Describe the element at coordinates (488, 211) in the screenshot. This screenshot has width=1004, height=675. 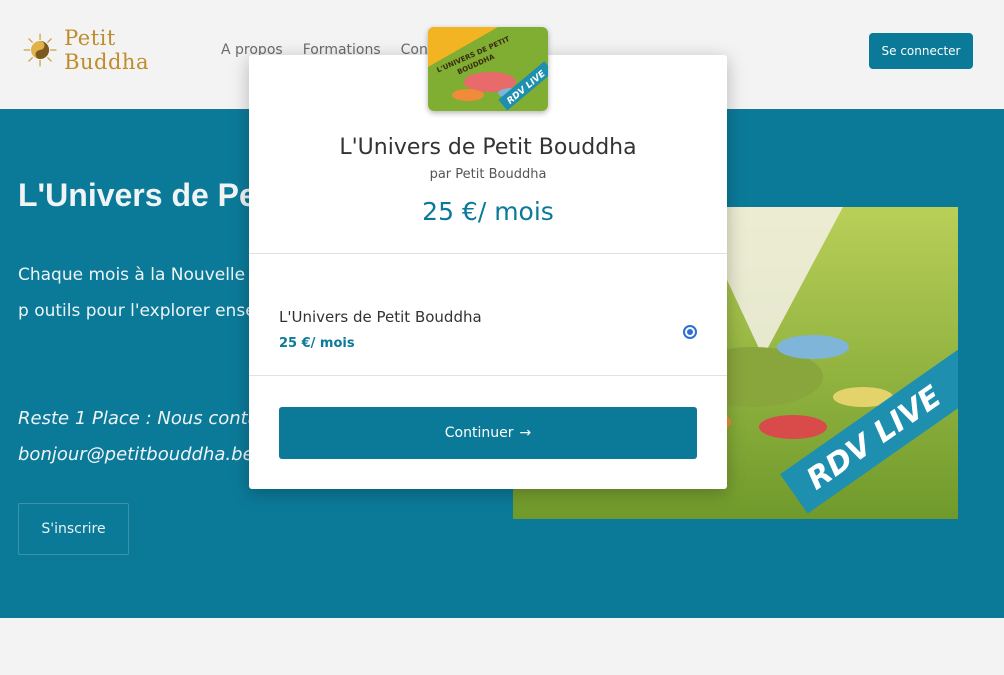
I see `modal-price: 25 €/ mois` at that location.